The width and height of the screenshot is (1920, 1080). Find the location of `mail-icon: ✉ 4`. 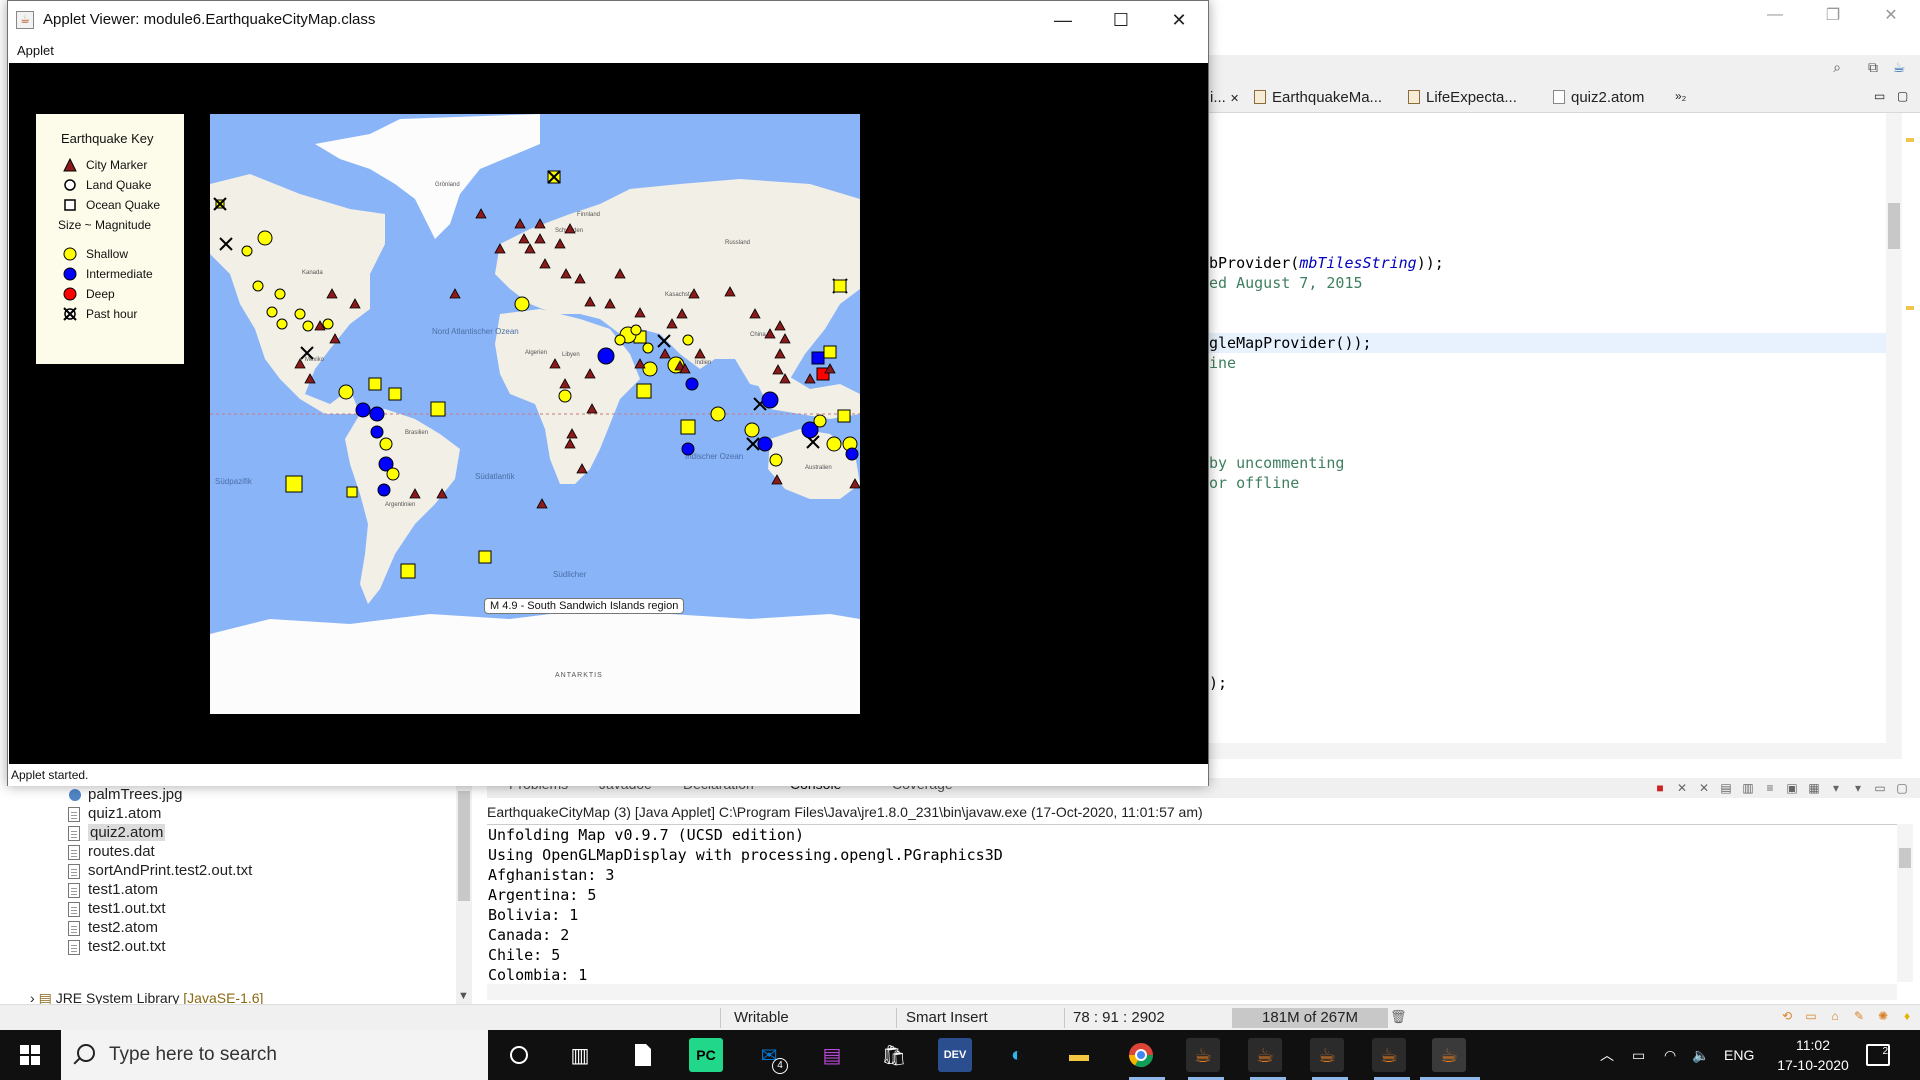

mail-icon: ✉ 4 is located at coordinates (770, 1056).